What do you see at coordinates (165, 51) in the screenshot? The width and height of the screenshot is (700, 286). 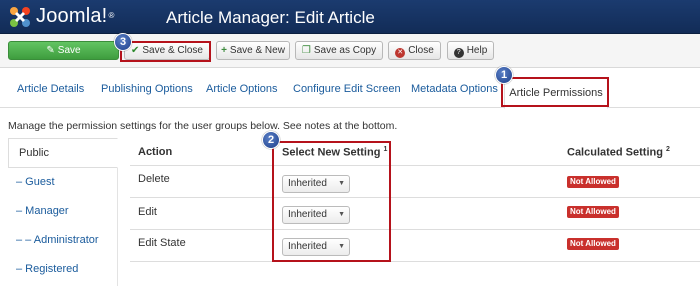 I see `callout-box-save-close` at bounding box center [165, 51].